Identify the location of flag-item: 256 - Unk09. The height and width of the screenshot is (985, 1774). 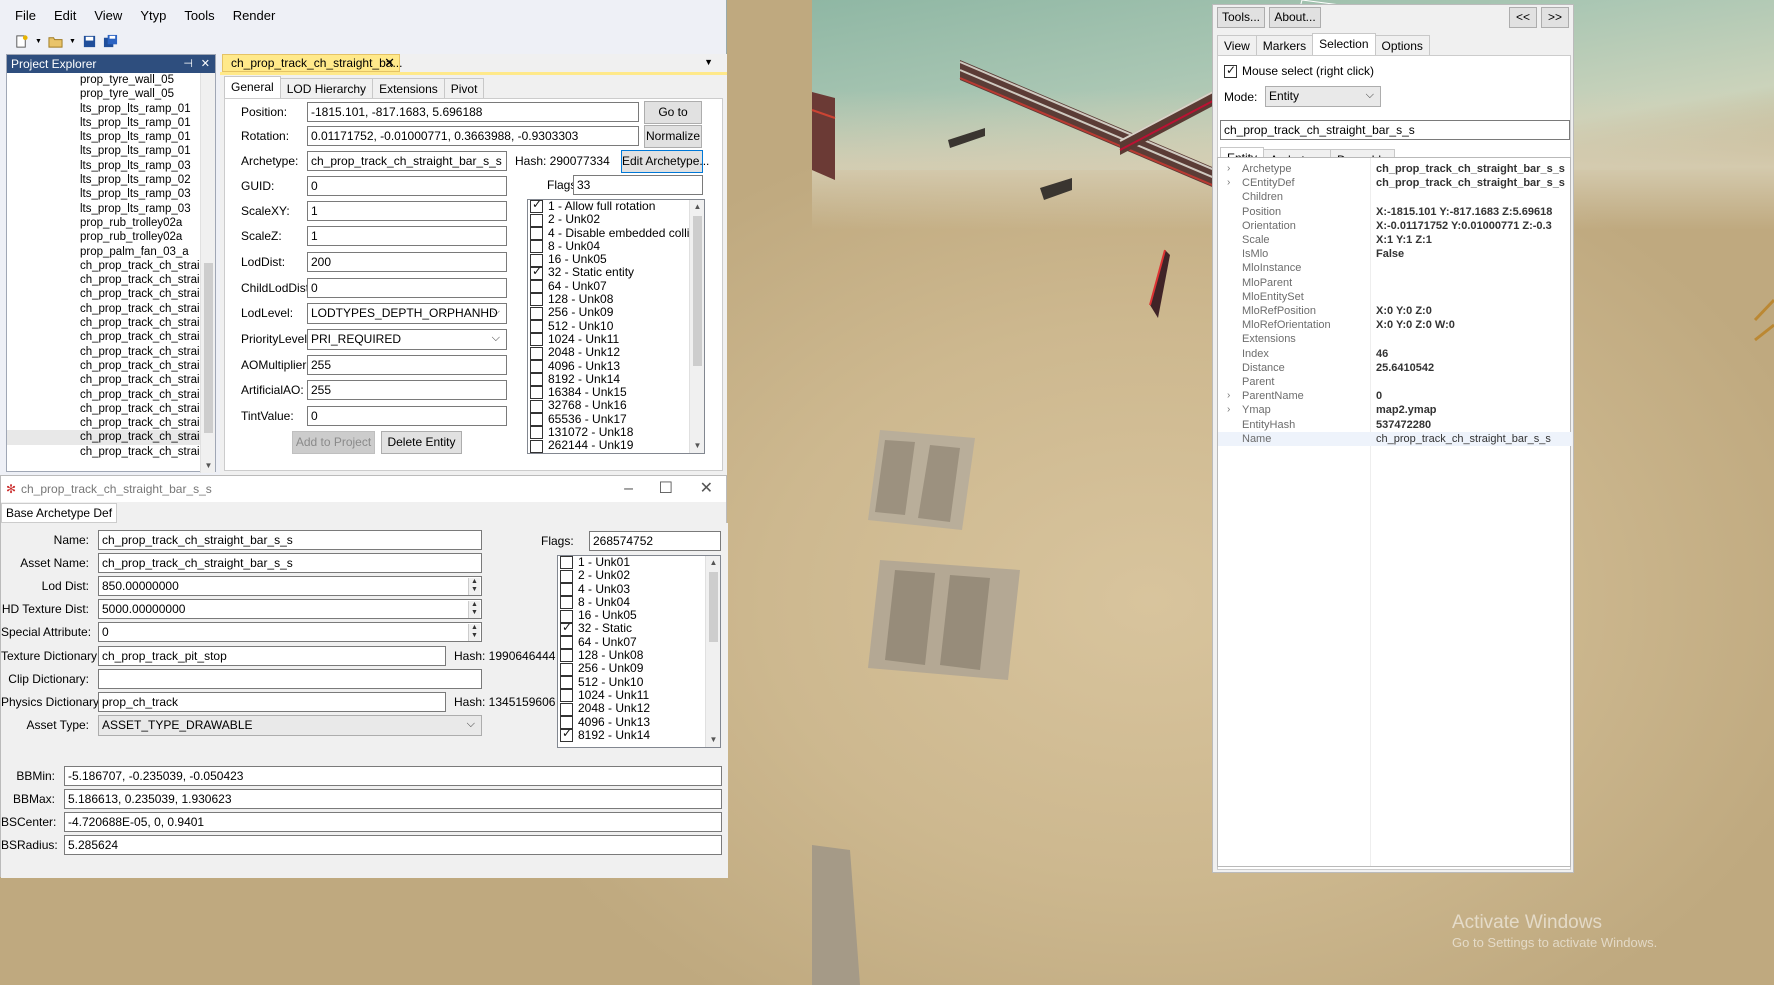
(616, 313).